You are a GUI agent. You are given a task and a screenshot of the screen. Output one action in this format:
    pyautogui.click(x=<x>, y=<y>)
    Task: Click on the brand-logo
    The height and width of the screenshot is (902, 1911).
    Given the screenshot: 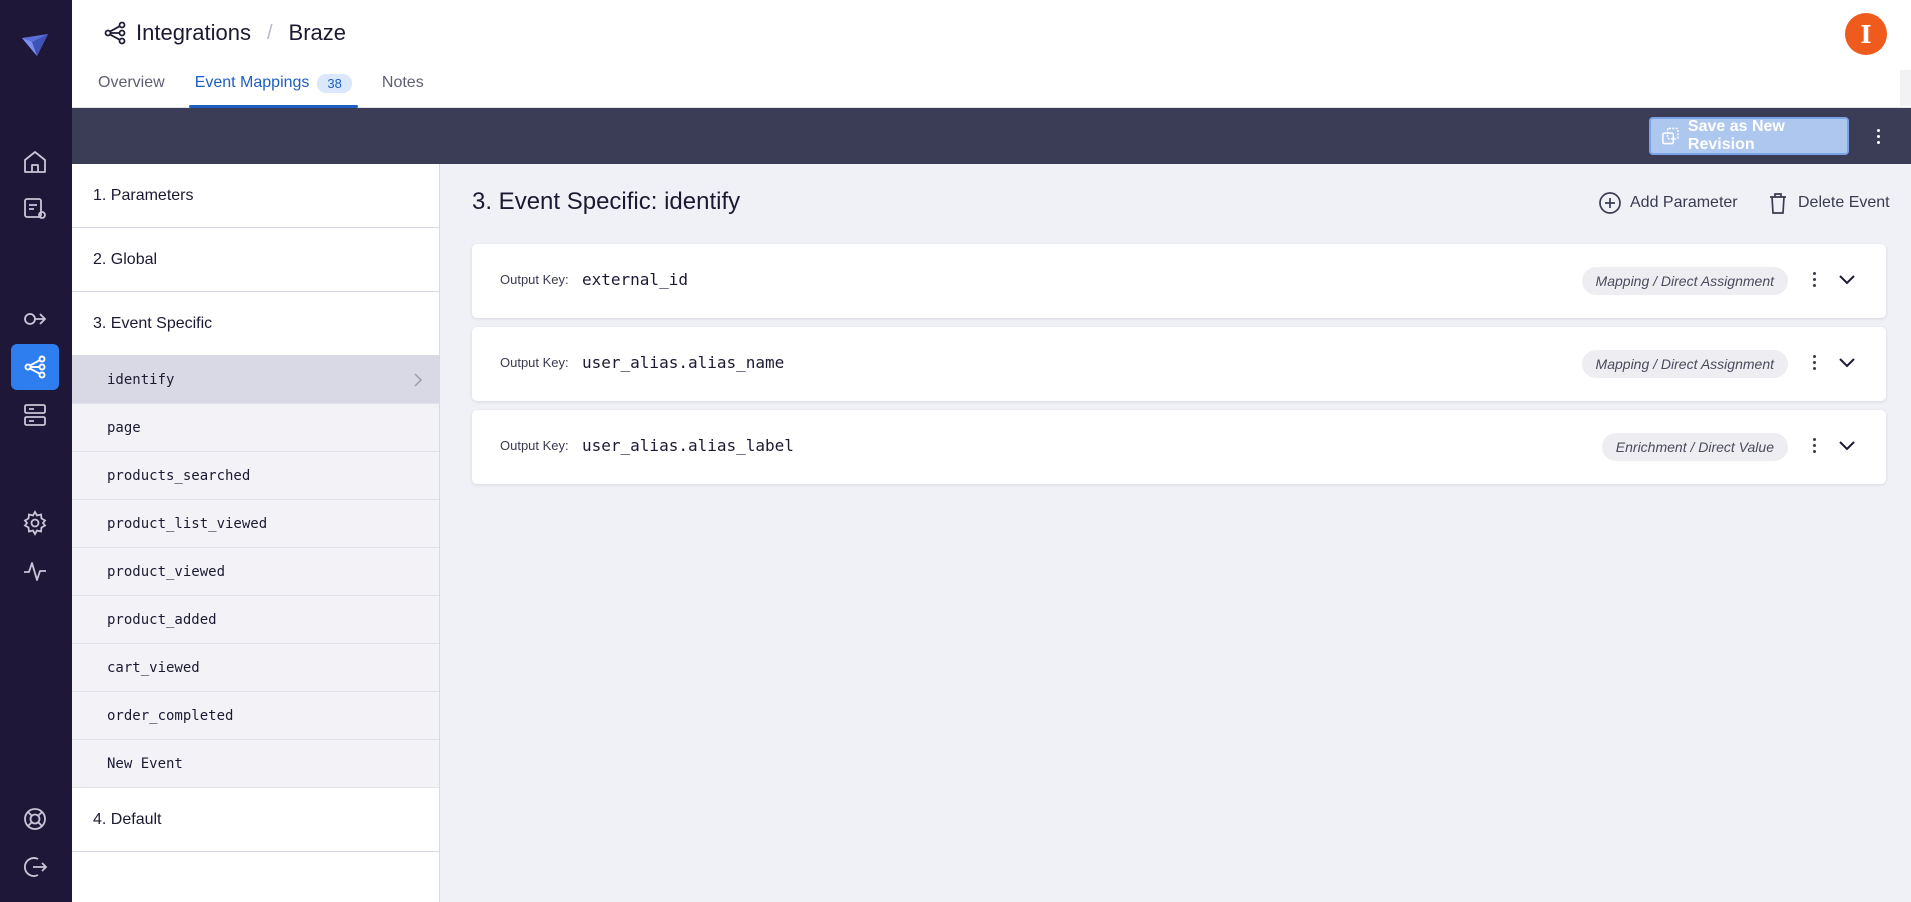 What is the action you would take?
    pyautogui.click(x=35, y=45)
    